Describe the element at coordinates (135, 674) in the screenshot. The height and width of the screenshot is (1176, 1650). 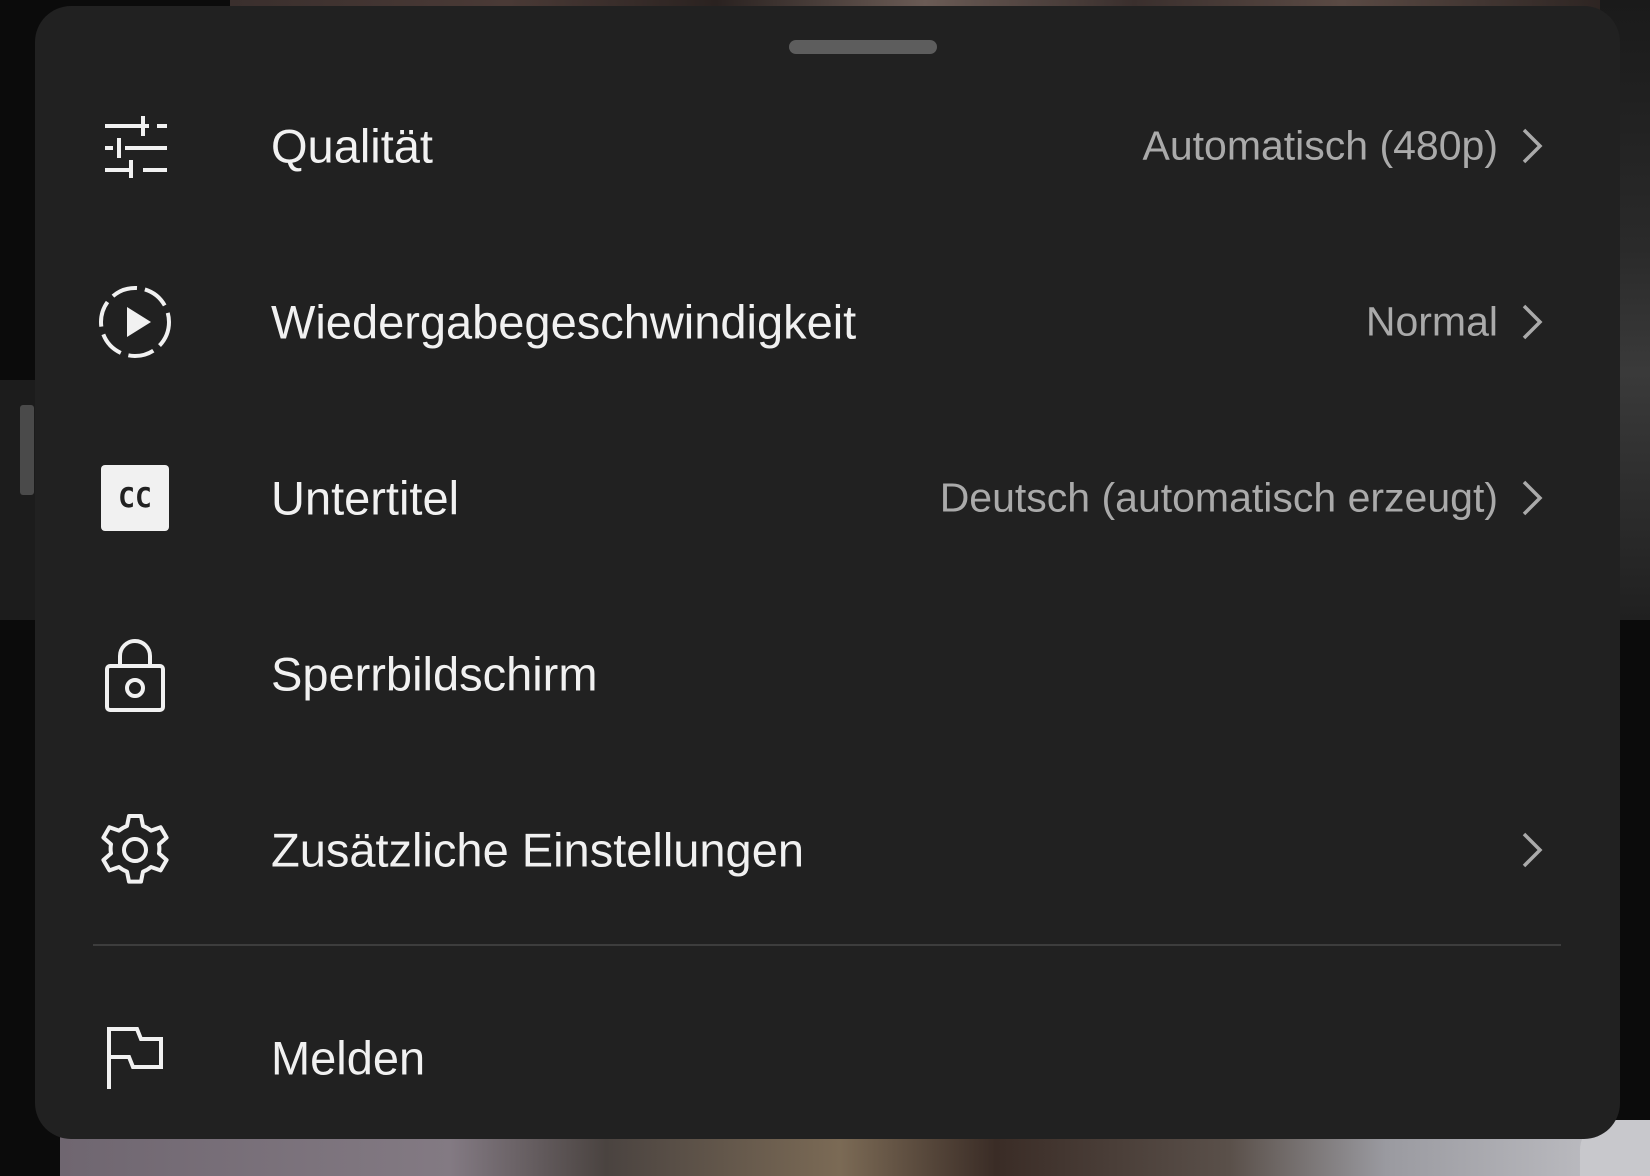
I see `lock-icon` at that location.